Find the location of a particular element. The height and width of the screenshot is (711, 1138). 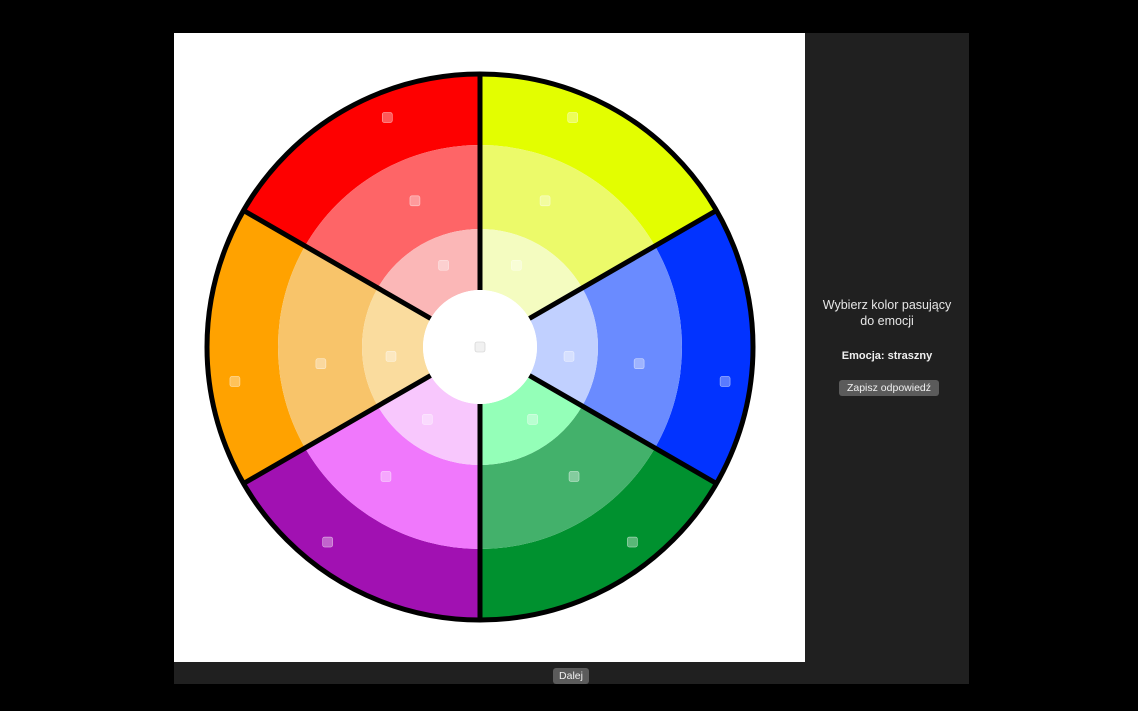

color-marker-orange-outer is located at coordinates (235, 381).